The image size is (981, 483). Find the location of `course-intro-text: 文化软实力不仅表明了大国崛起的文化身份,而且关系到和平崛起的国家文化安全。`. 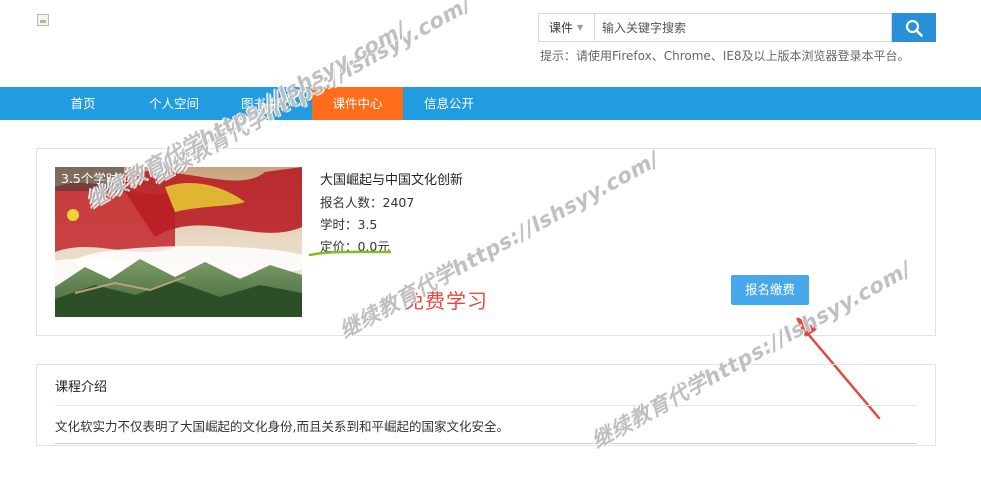

course-intro-text: 文化软实力不仅表明了大国崛起的文化身份,而且关系到和平崛起的国家文化安全。 is located at coordinates (282, 426).